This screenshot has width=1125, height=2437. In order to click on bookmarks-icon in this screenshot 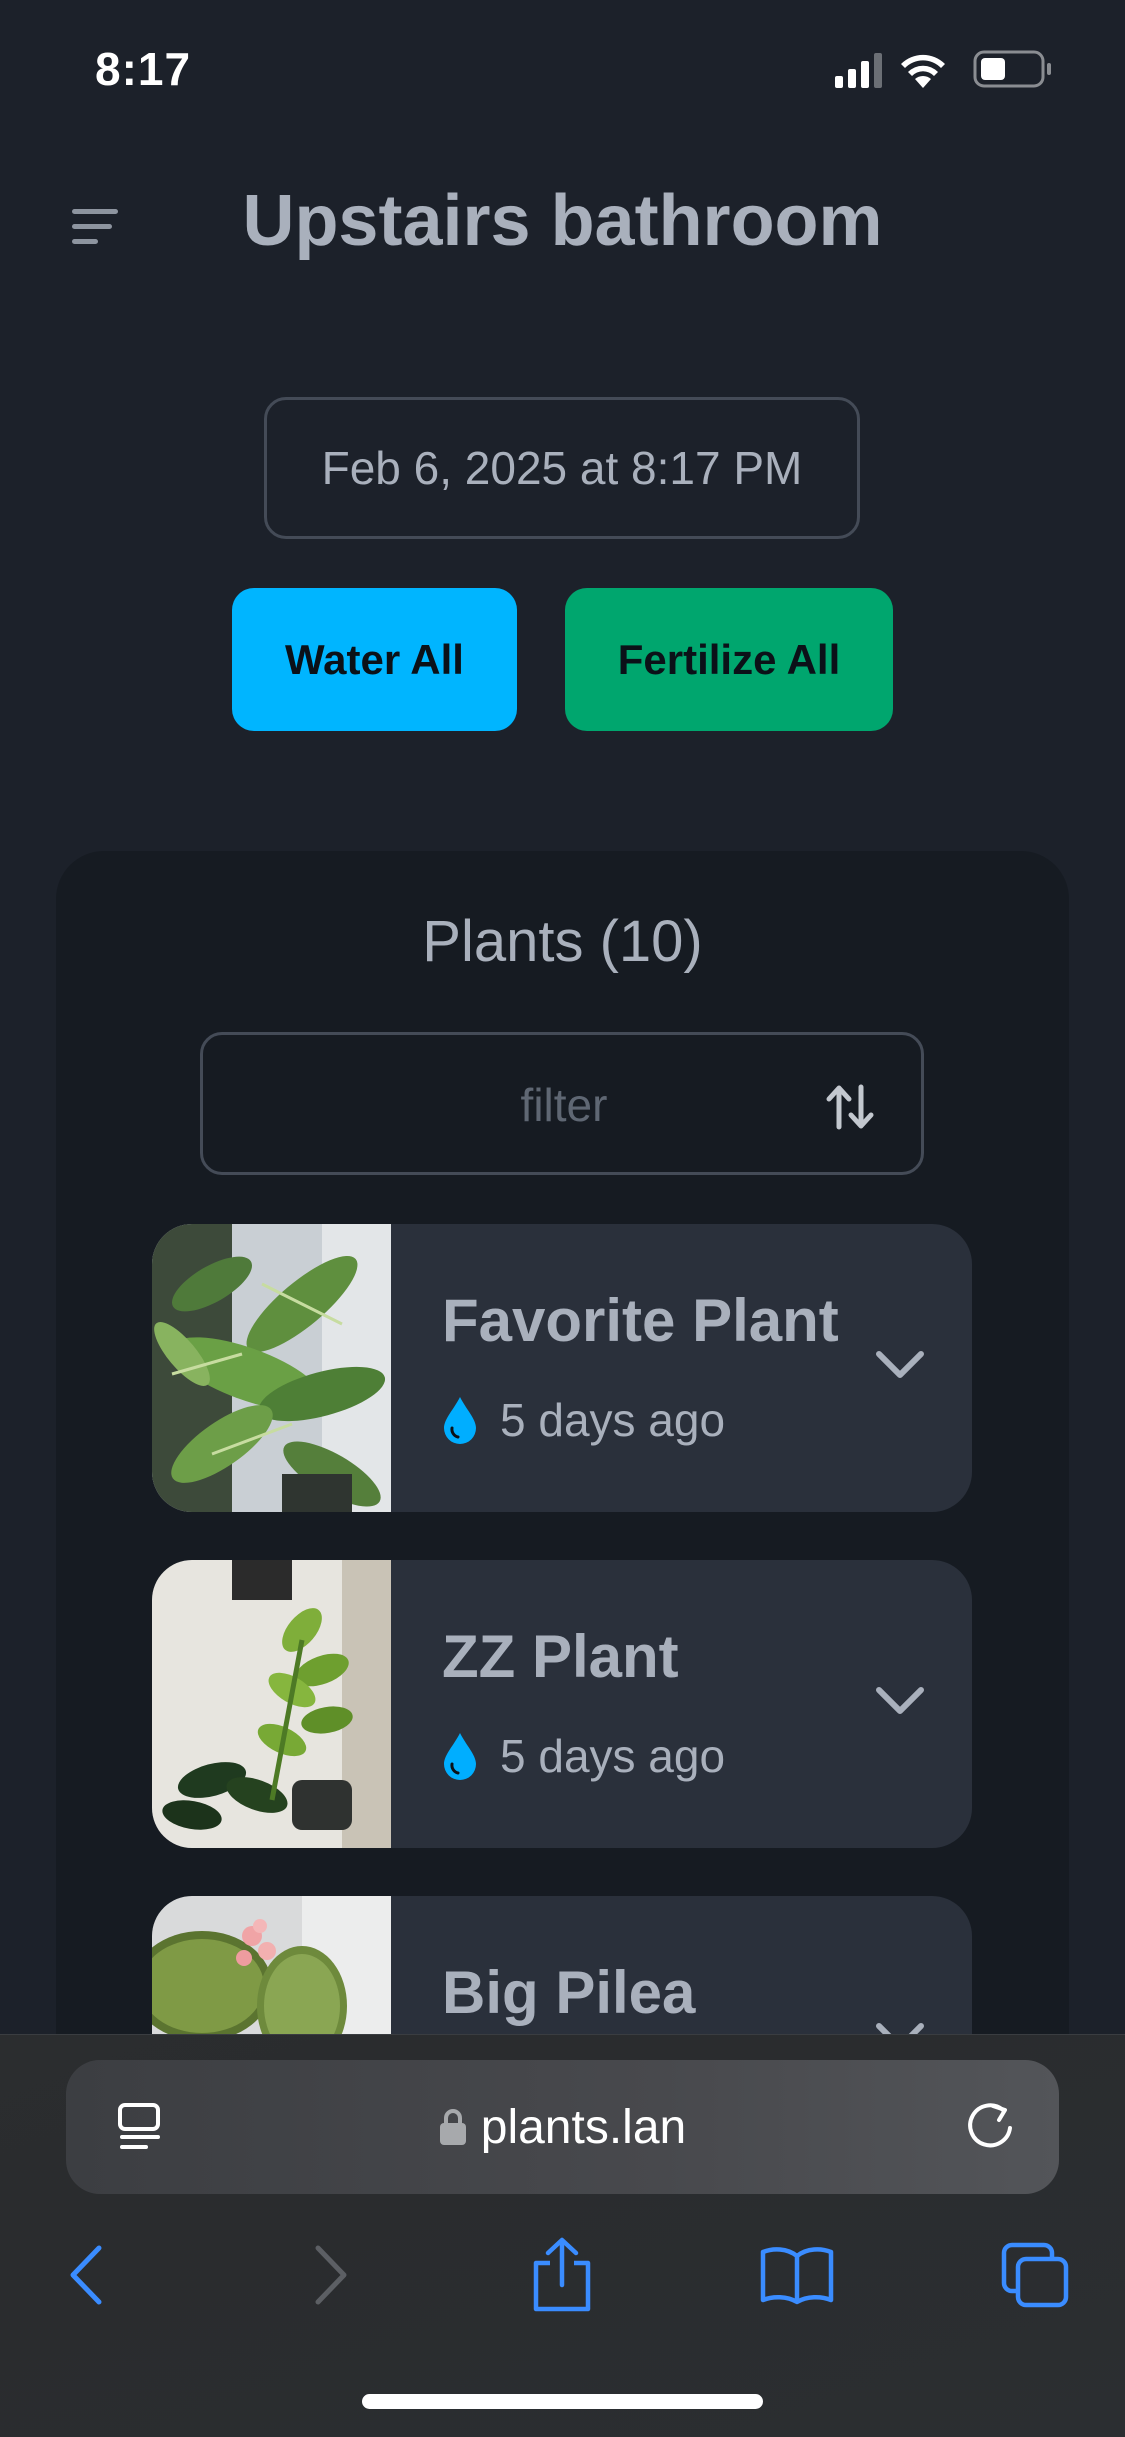, I will do `click(797, 2276)`.